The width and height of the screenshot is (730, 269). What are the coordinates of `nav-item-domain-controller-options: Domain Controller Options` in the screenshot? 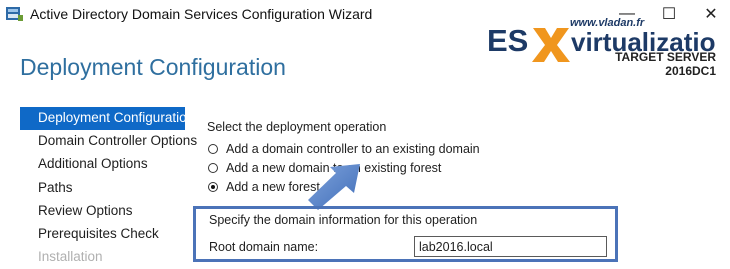 It's located at (108, 141).